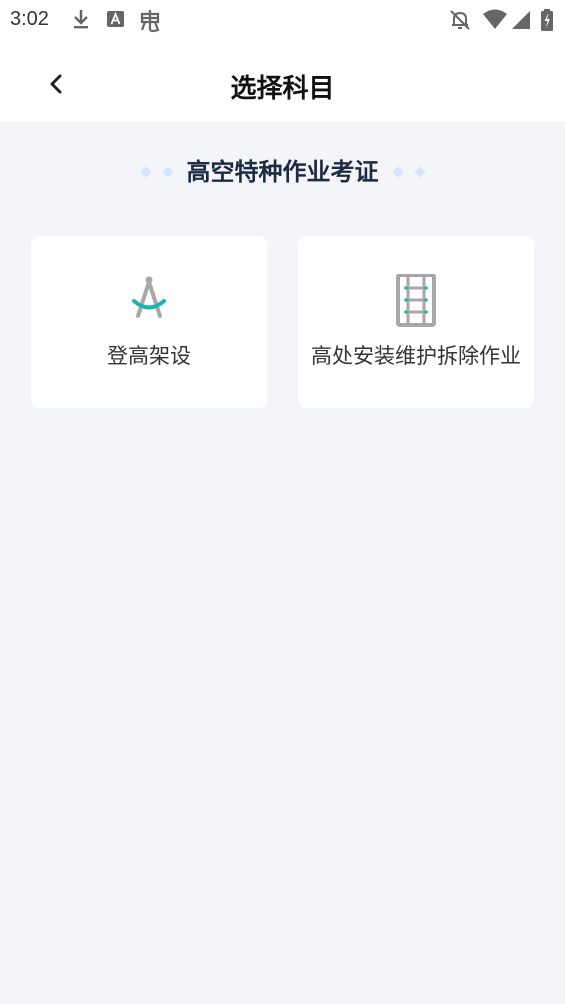 This screenshot has width=565, height=1004. Describe the element at coordinates (150, 21) in the screenshot. I see `bug-icon` at that location.